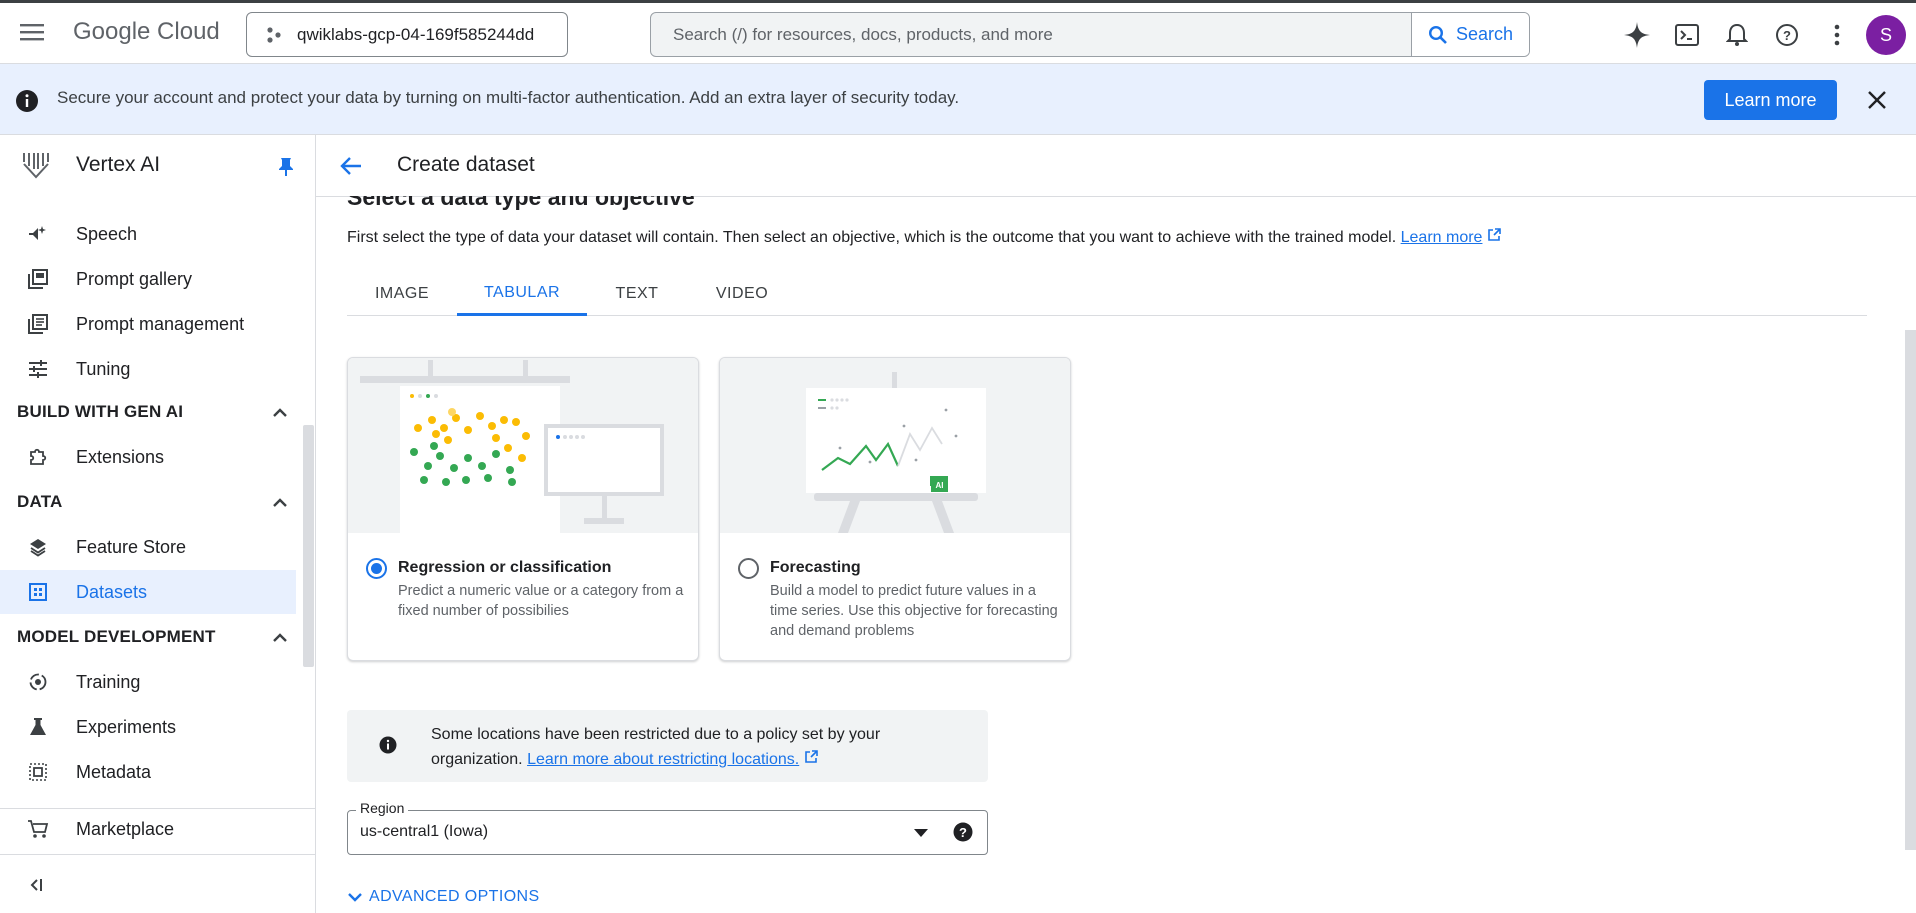 The image size is (1916, 913). What do you see at coordinates (38, 772) in the screenshot?
I see `metadata-icon` at bounding box center [38, 772].